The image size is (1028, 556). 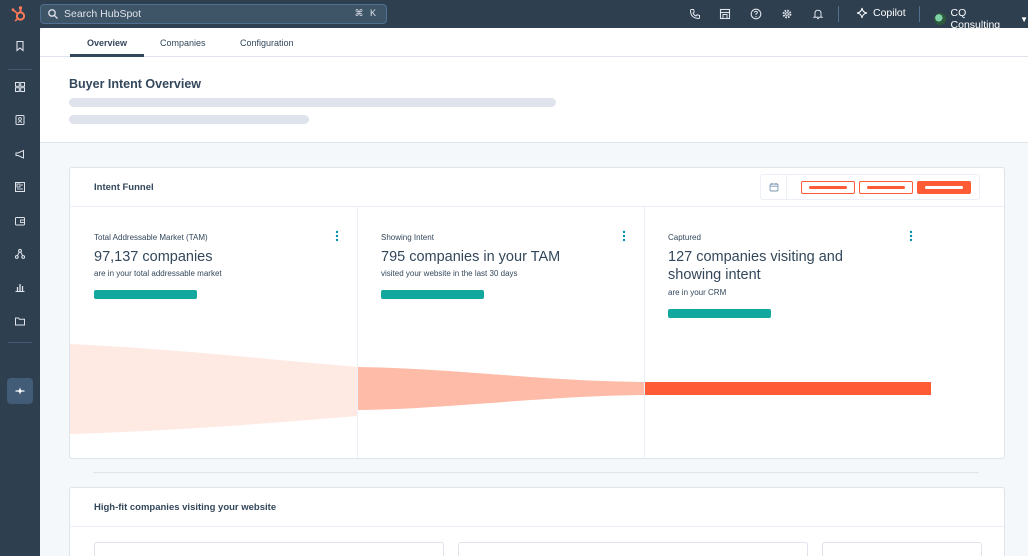 I want to click on high-fit-title: High-fit companies visiting your website, so click(x=185, y=507).